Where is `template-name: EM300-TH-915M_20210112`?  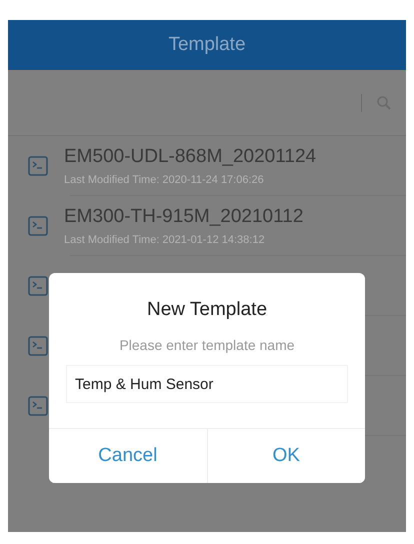 template-name: EM300-TH-915M_20210112 is located at coordinates (184, 217).